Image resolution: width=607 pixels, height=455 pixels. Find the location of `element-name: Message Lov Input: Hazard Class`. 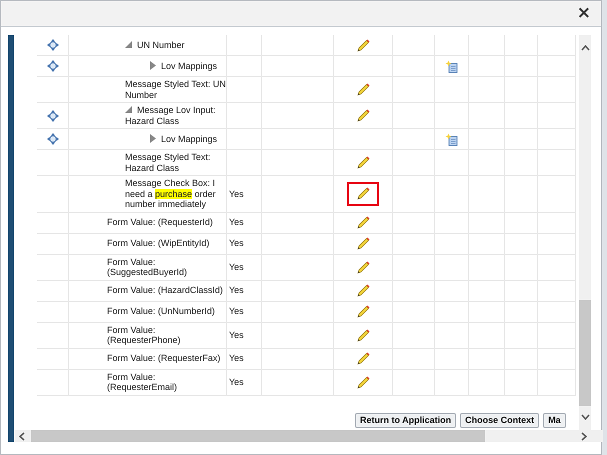

element-name: Message Lov Input: Hazard Class is located at coordinates (171, 115).